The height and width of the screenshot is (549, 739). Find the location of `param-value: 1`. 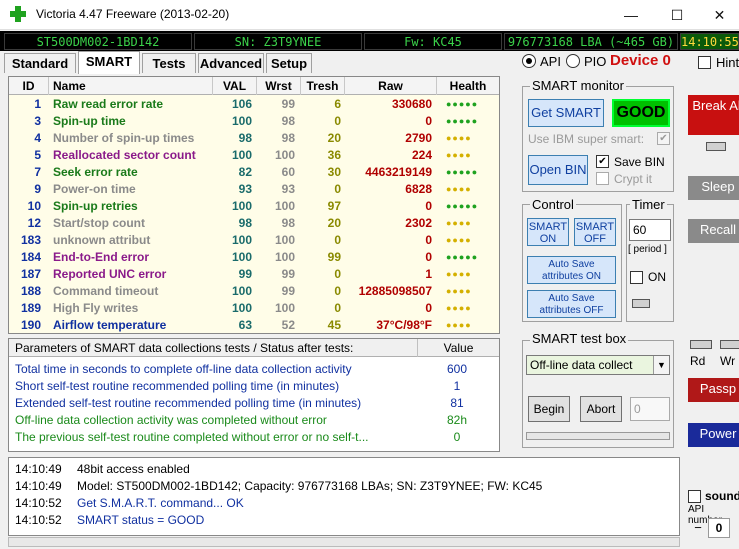

param-value: 1 is located at coordinates (457, 386).